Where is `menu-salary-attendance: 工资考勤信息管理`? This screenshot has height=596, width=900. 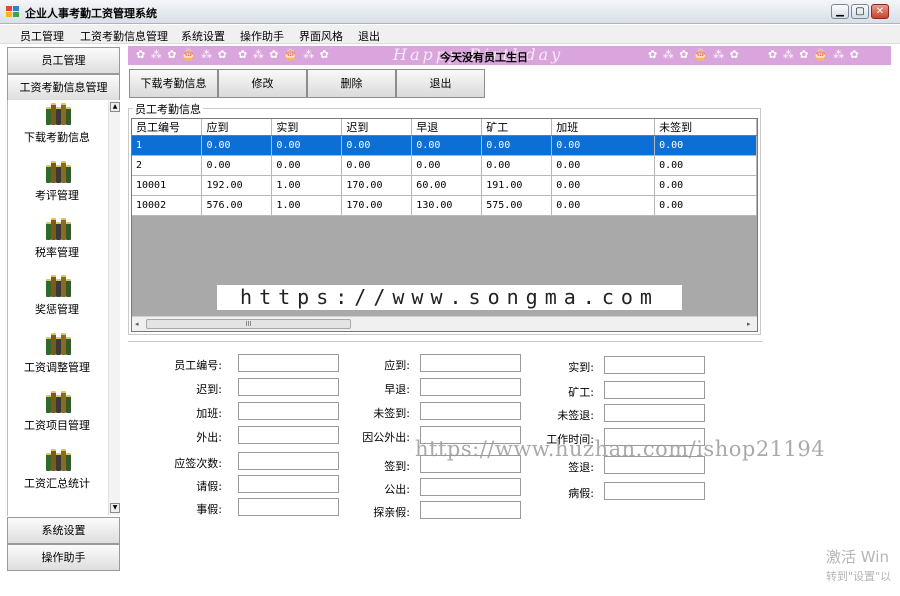
menu-salary-attendance: 工资考勤信息管理 is located at coordinates (124, 36).